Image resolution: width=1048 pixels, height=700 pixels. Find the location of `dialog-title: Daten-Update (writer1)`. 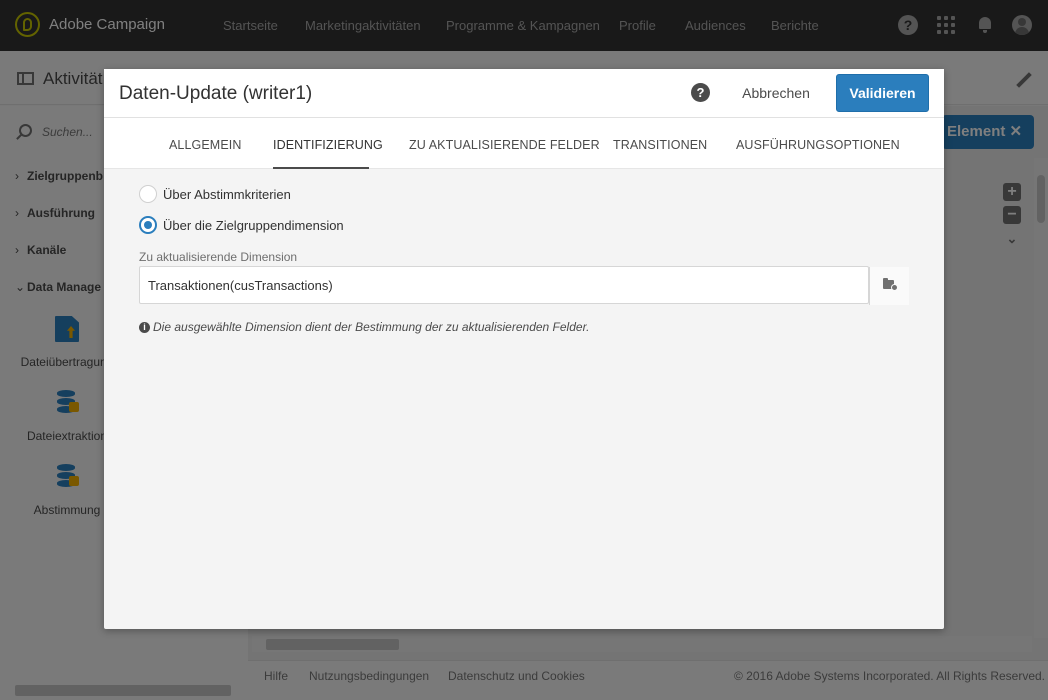

dialog-title: Daten-Update (writer1) is located at coordinates (216, 93).